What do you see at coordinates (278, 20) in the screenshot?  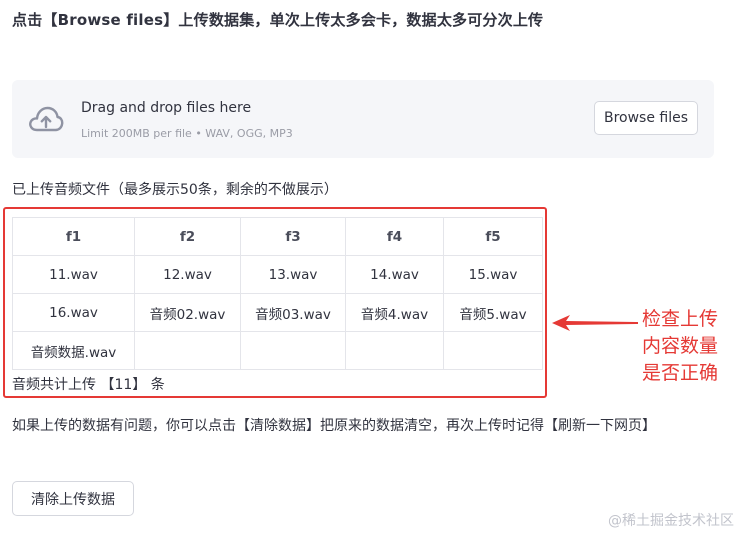 I see `page-heading: 点击【Browse files】上传数据集，单次上传太多会卡，数据太多可分次上传` at bounding box center [278, 20].